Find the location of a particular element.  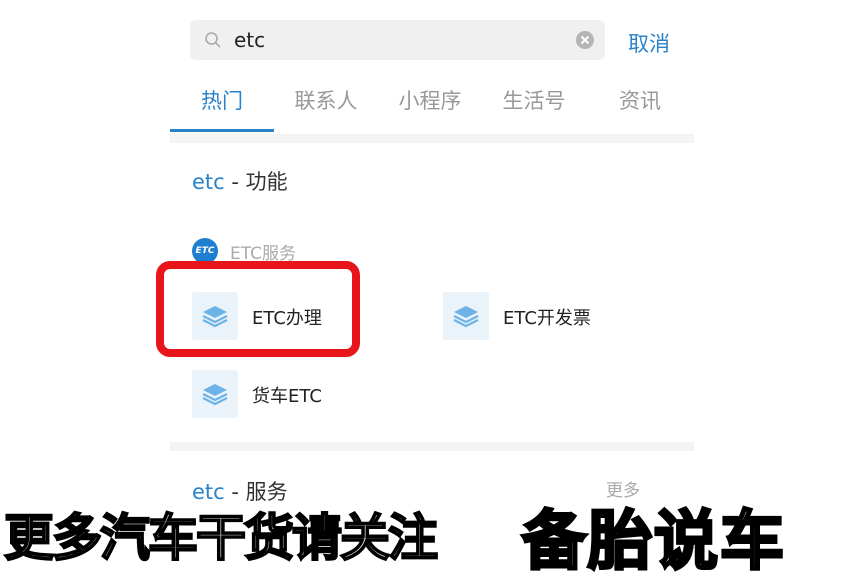

function-item-label: 货车ETC is located at coordinates (287, 396).